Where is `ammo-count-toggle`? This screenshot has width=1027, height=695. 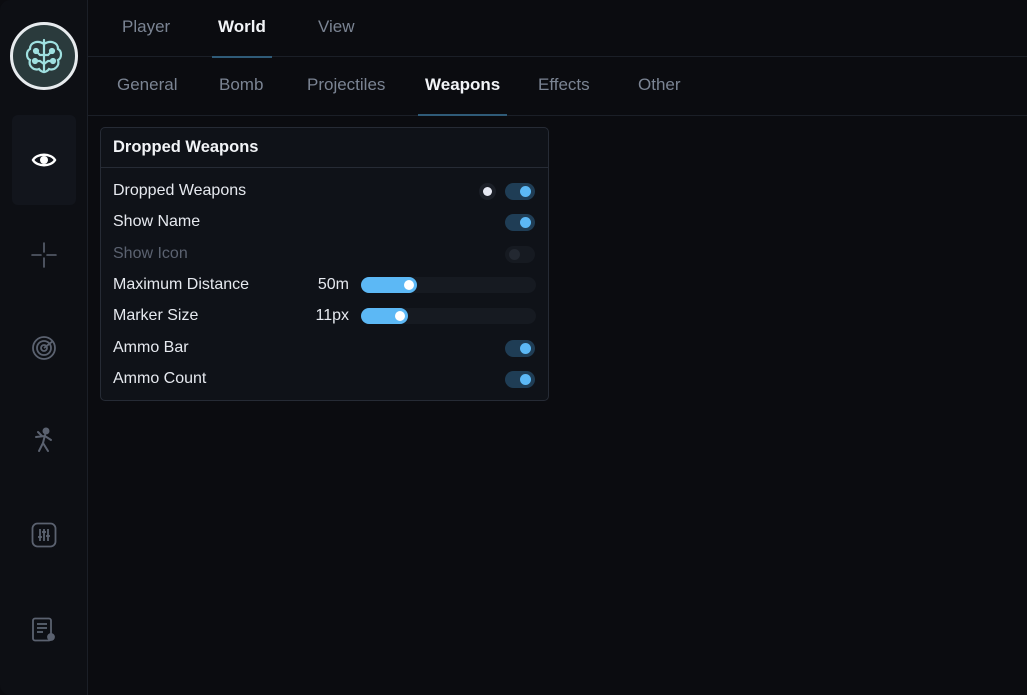 ammo-count-toggle is located at coordinates (520, 379).